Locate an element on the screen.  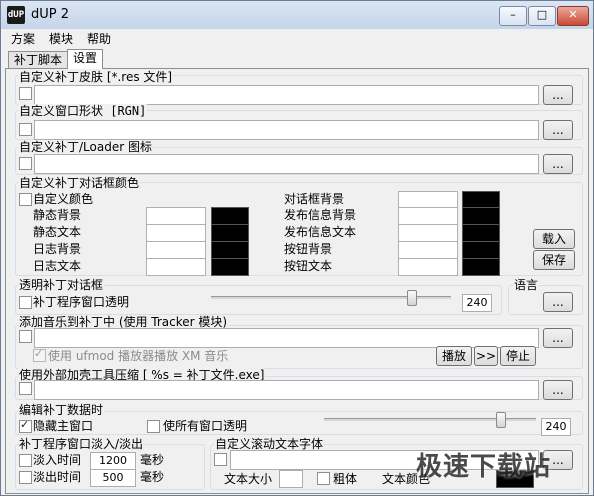
fade-in-input: 1200 is located at coordinates (113, 461).